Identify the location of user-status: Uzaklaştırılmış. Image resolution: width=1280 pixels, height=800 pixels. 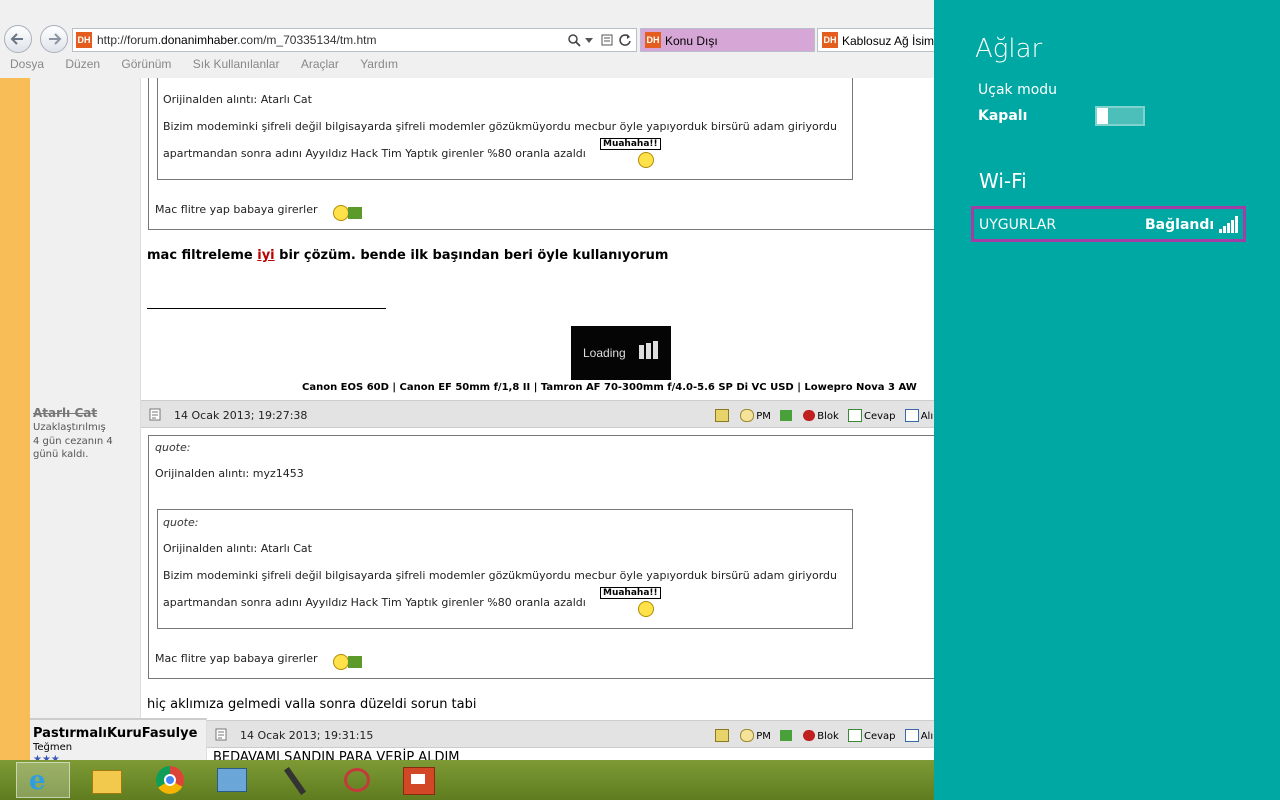
(69, 427).